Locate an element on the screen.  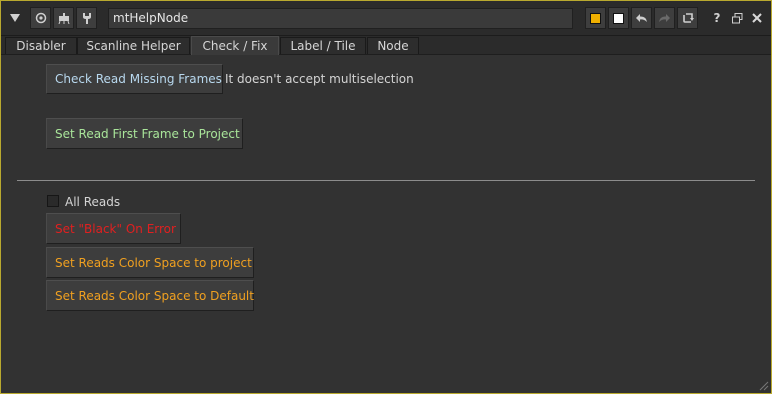
gl-color-swatch is located at coordinates (618, 18).